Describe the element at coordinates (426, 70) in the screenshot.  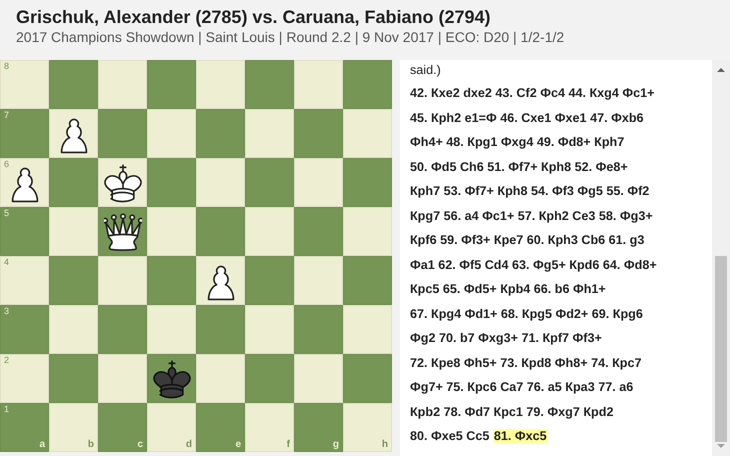
I see `comment-text: said.)` at that location.